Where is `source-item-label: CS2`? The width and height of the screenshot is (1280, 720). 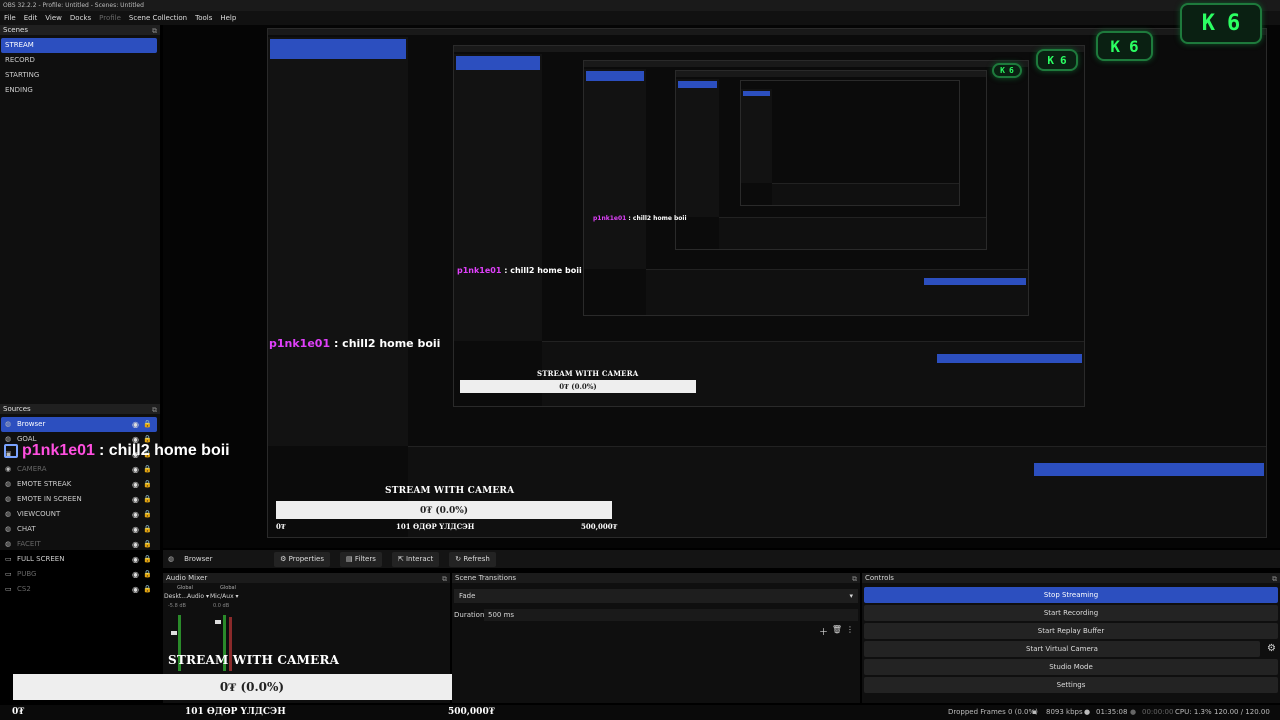
source-item-label: CS2 is located at coordinates (24, 589).